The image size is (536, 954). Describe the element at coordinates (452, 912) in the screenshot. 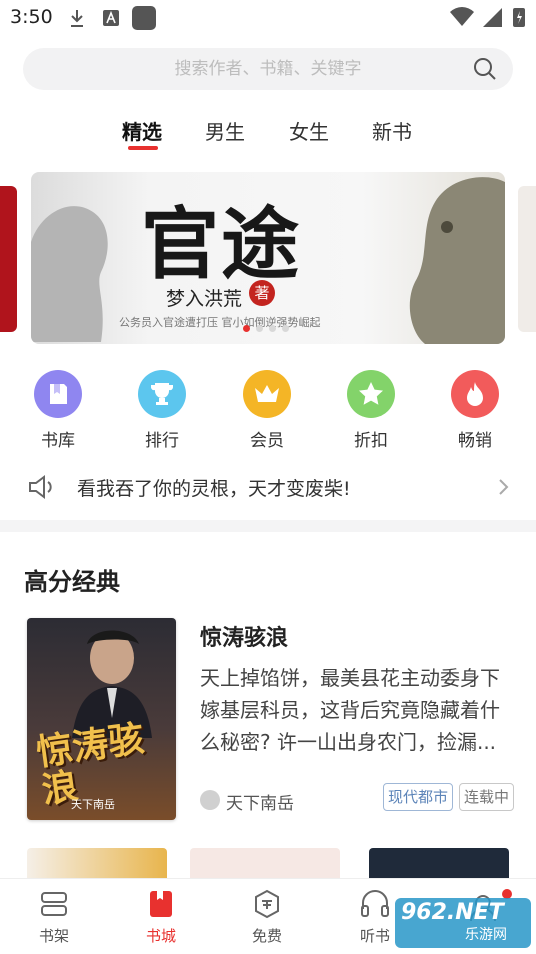

I see `watermark-number: 962.NET` at that location.